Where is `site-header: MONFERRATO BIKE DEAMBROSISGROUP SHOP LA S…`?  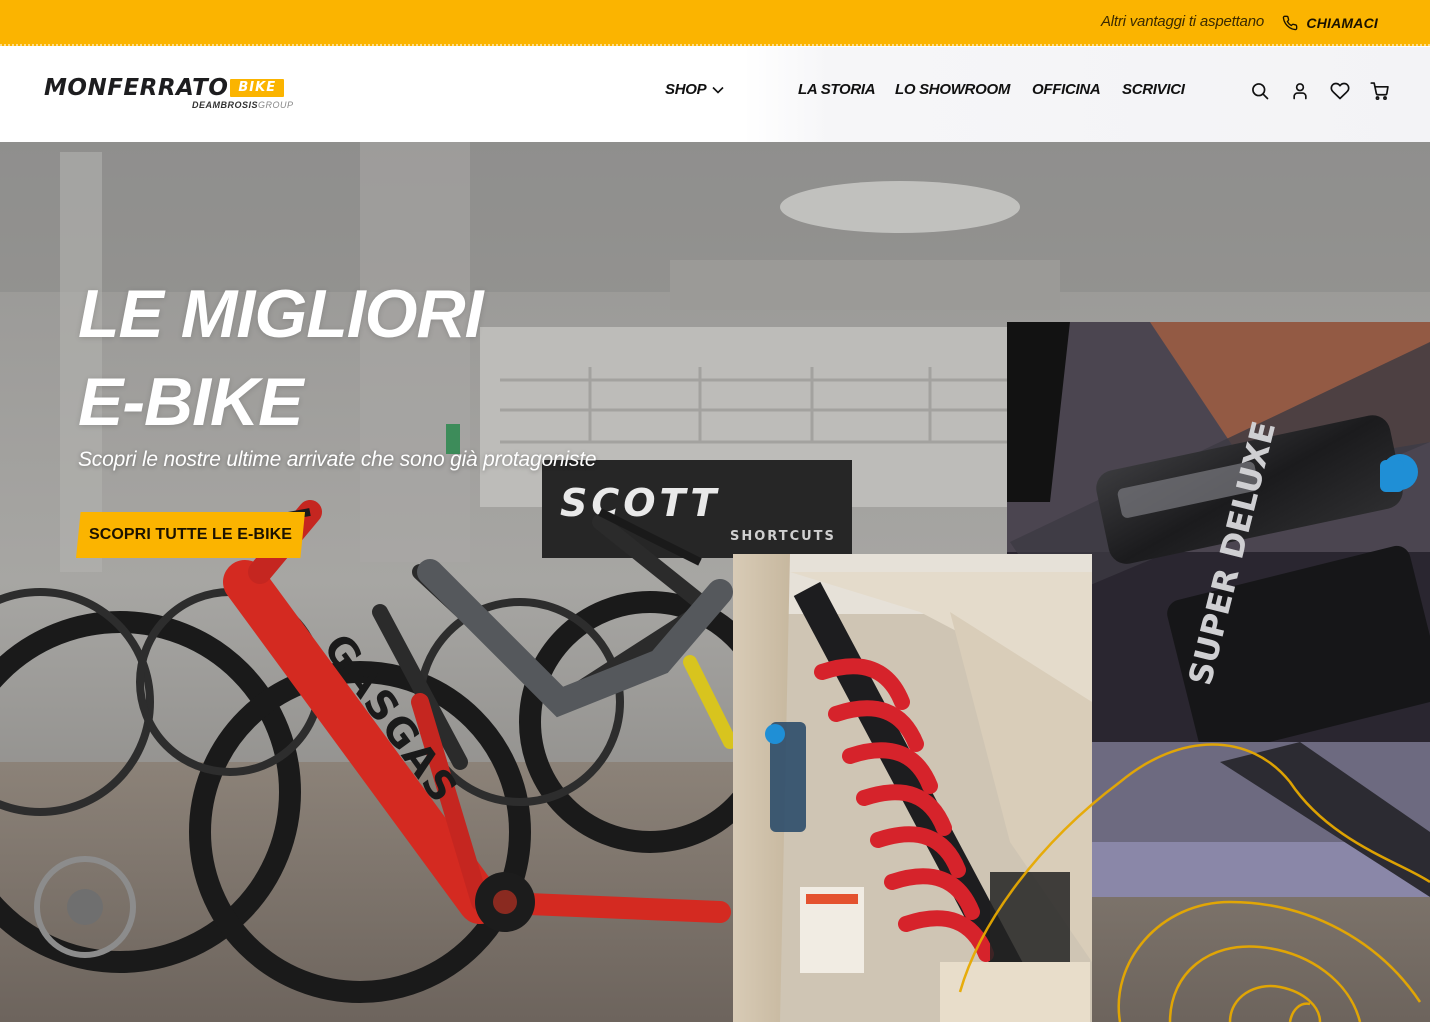
site-header: MONFERRATO BIKE DEAMBROSISGROUP SHOP LA S… is located at coordinates (715, 94).